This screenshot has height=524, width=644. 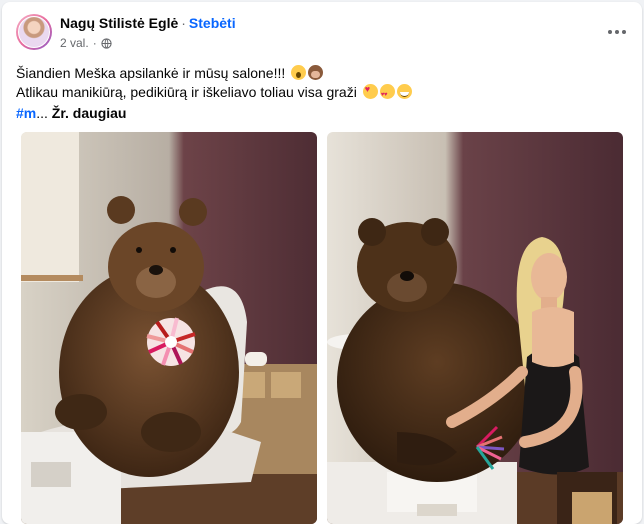 I want to click on more-horizontal-icon, so click(x=610, y=32).